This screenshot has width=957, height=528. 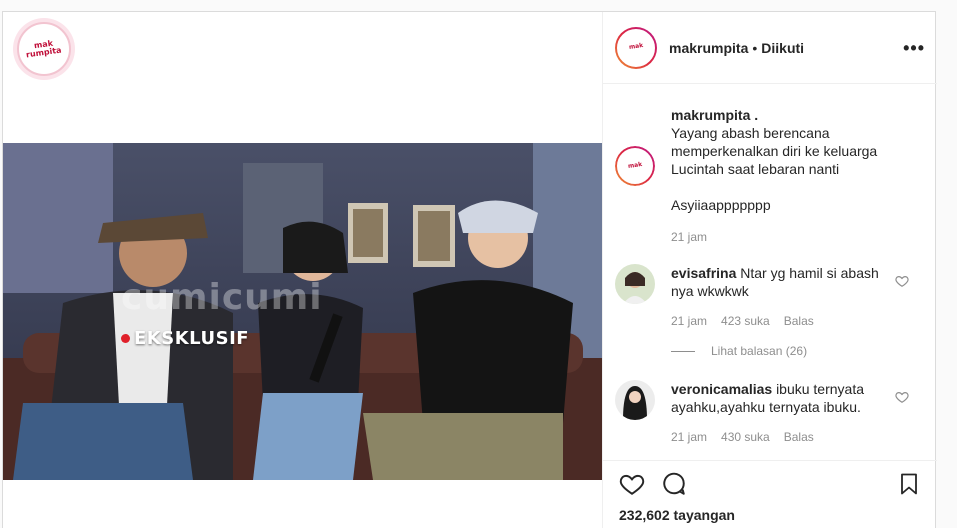 What do you see at coordinates (677, 515) in the screenshot?
I see `view-count: 232,602 tayangan` at bounding box center [677, 515].